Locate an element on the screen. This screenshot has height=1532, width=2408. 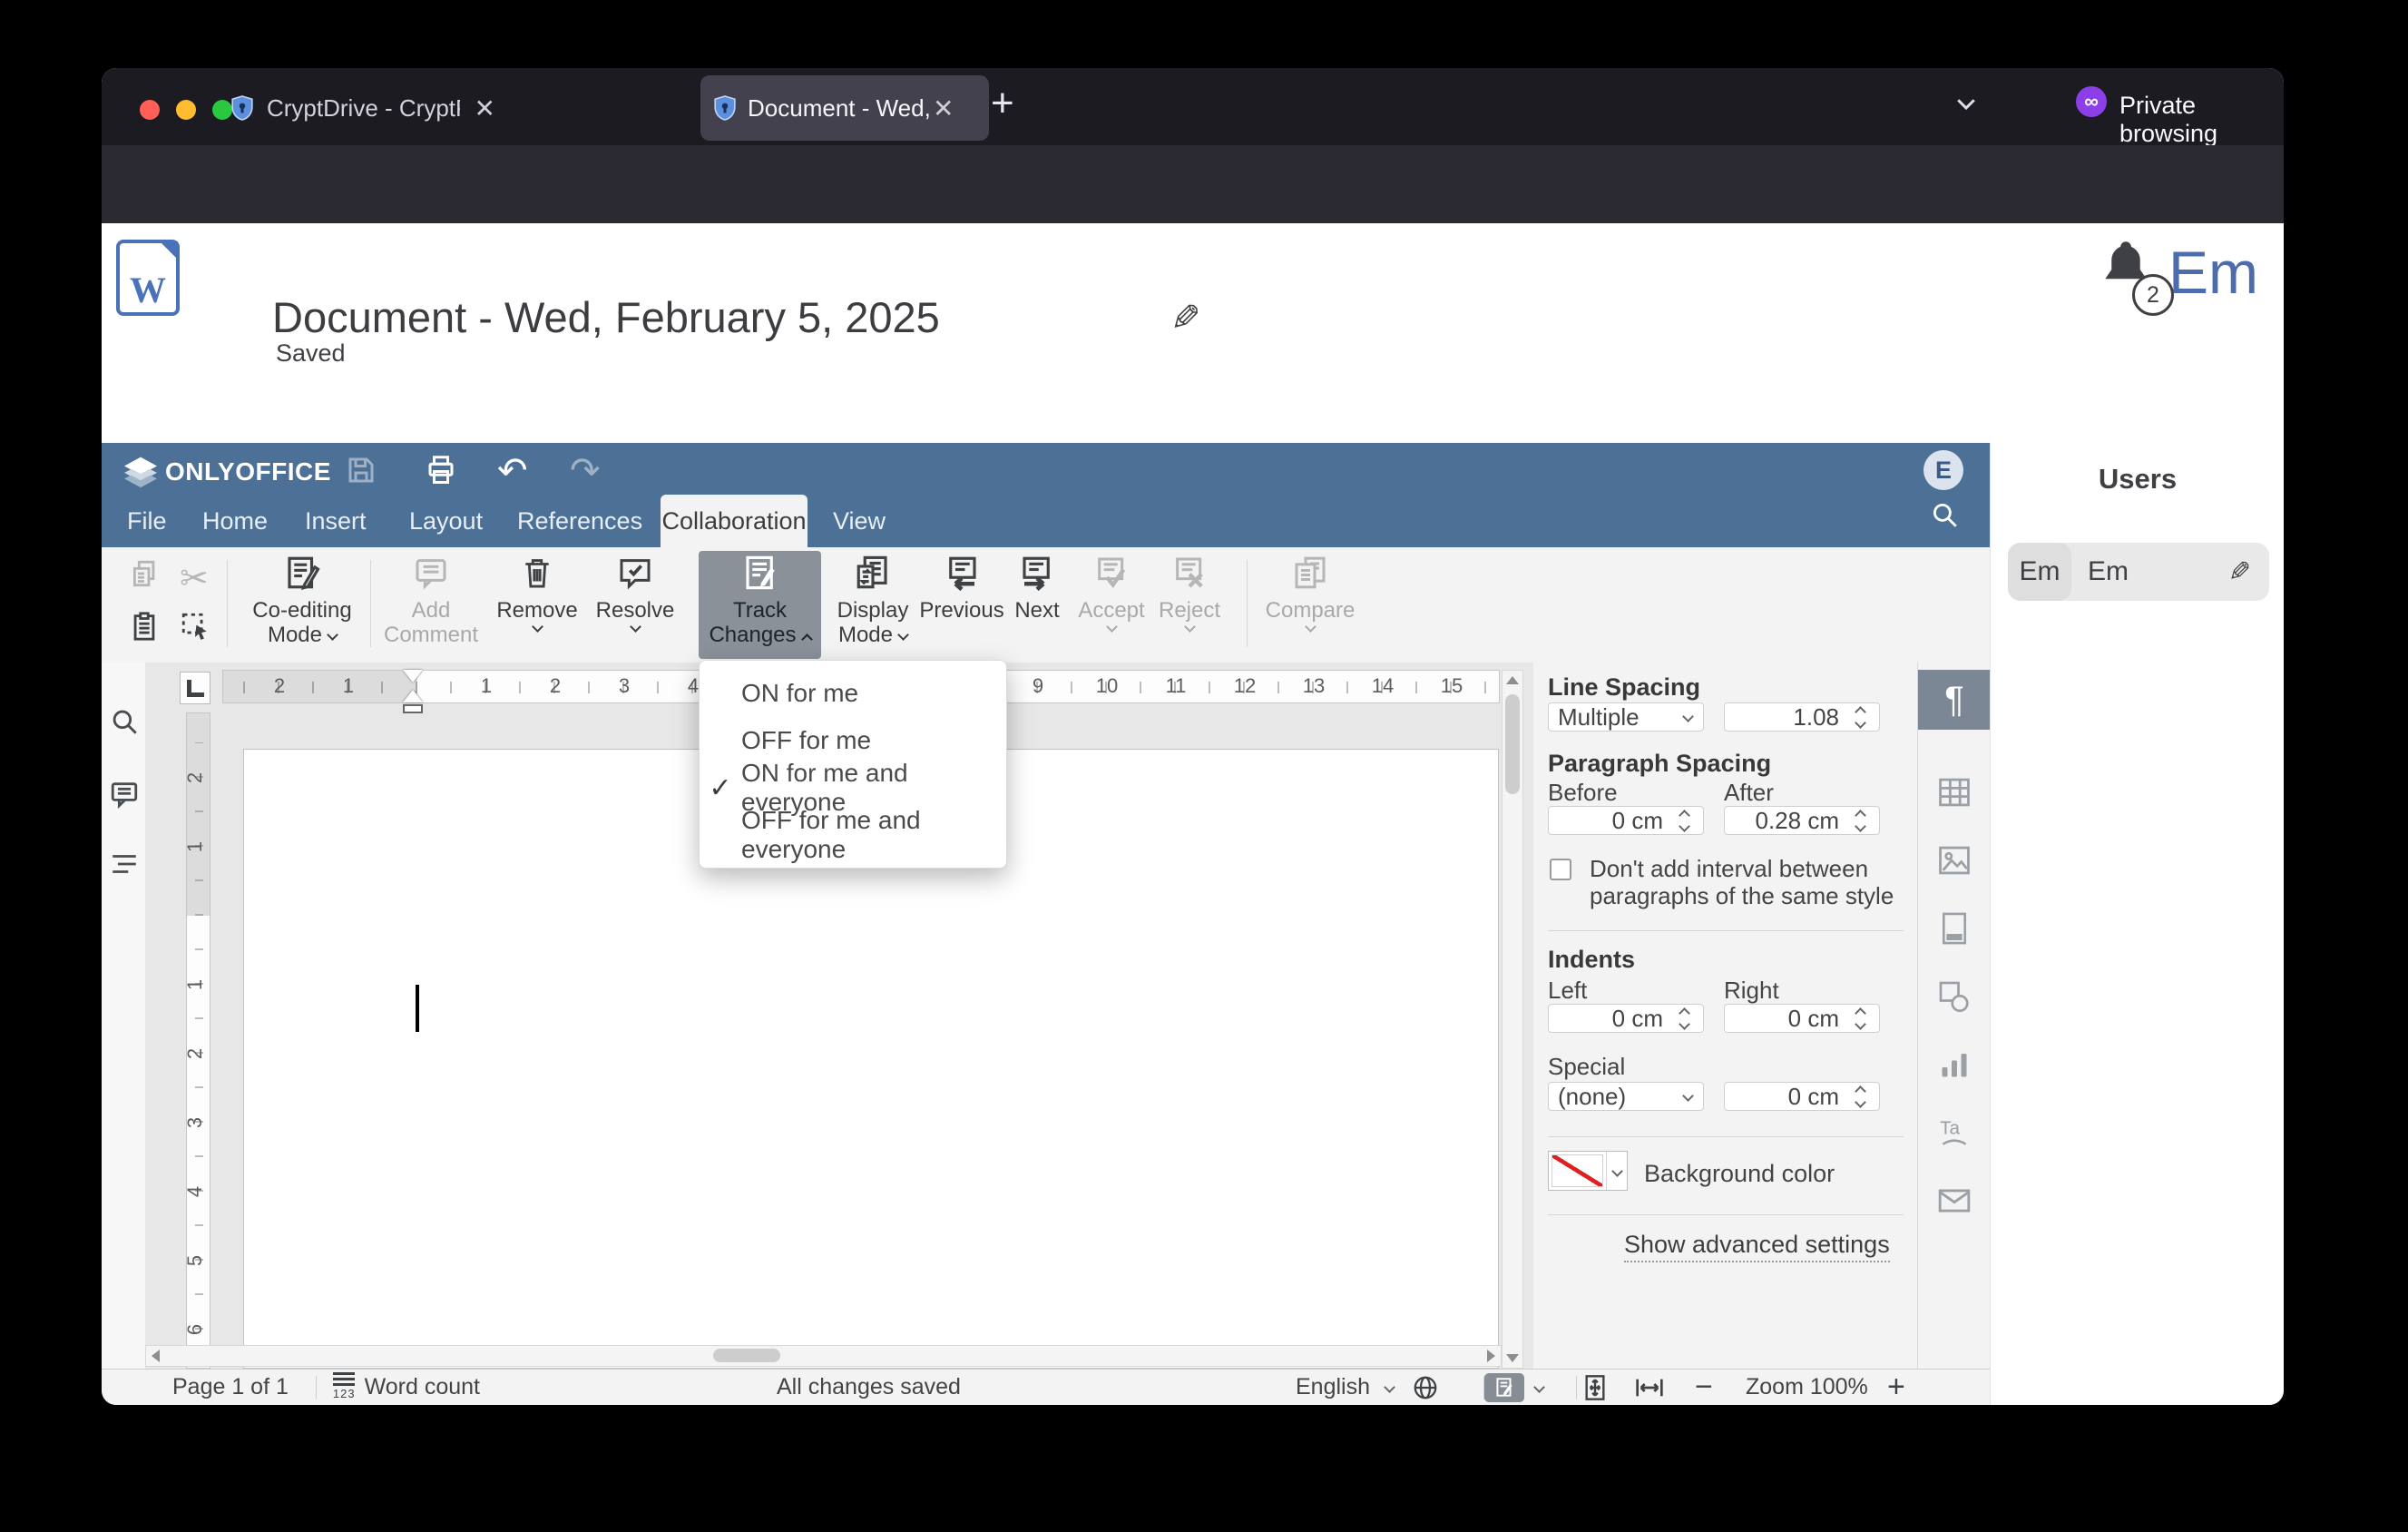
shape-settings-tab is located at coordinates (1955, 996).